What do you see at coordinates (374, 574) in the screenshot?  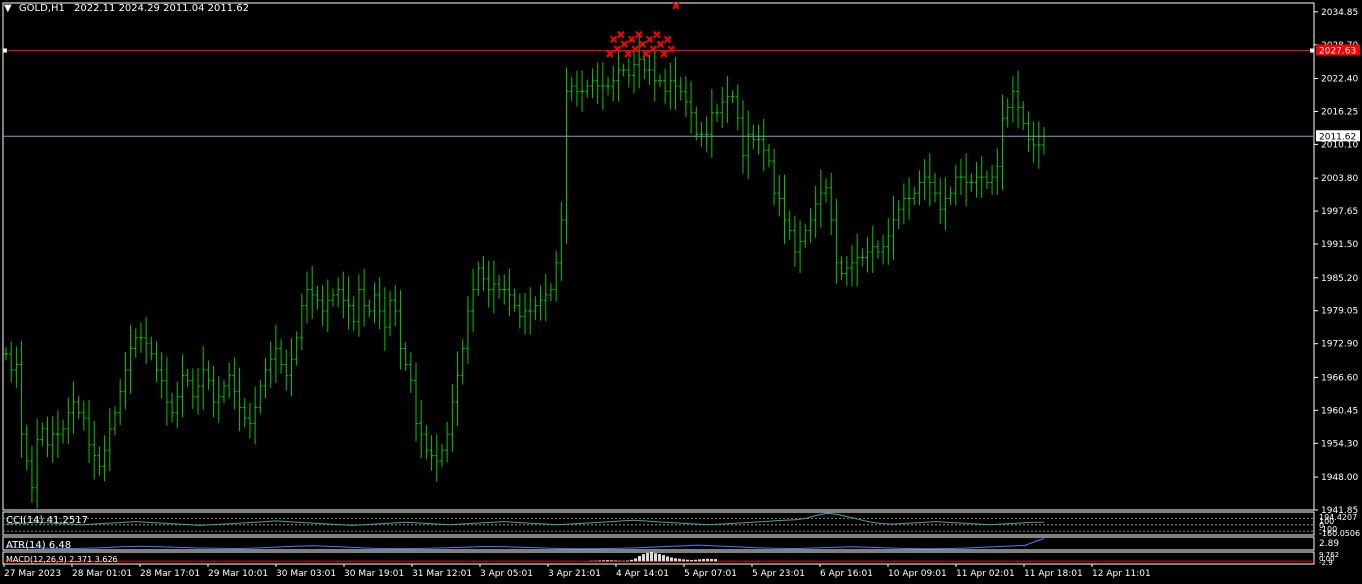 I see `x-tick-label: 30 Mar 19:01` at bounding box center [374, 574].